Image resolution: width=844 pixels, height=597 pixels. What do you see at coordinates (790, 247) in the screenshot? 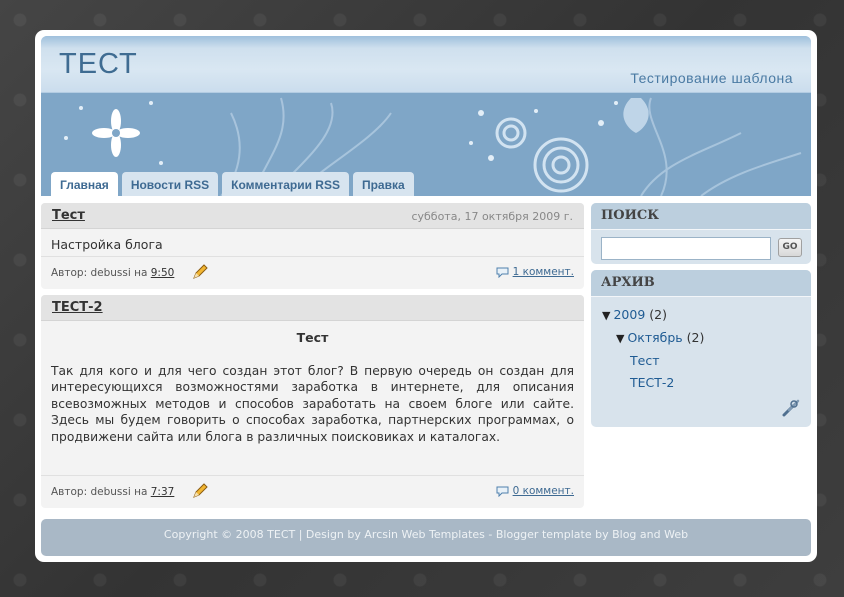
I see `search-go-button: GO` at bounding box center [790, 247].